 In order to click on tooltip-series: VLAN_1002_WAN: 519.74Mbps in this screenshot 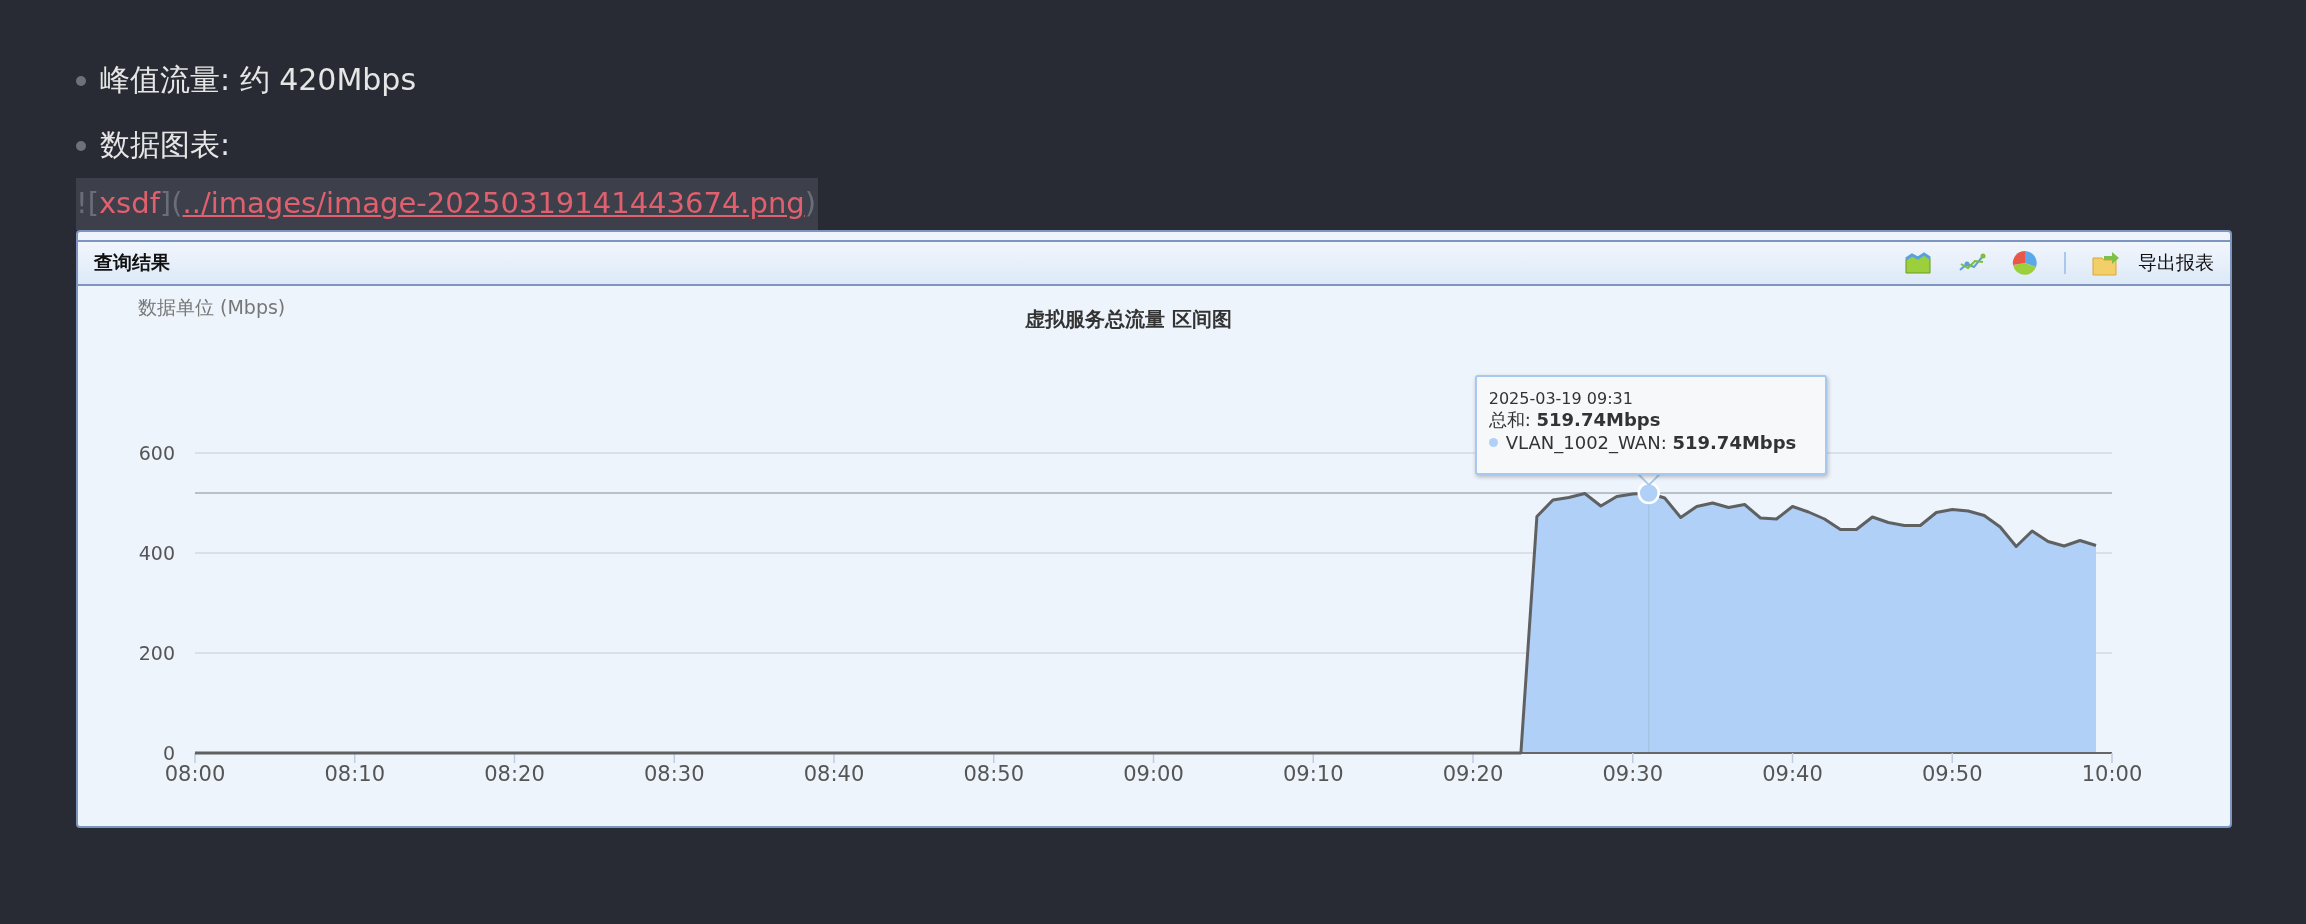, I will do `click(1651, 442)`.